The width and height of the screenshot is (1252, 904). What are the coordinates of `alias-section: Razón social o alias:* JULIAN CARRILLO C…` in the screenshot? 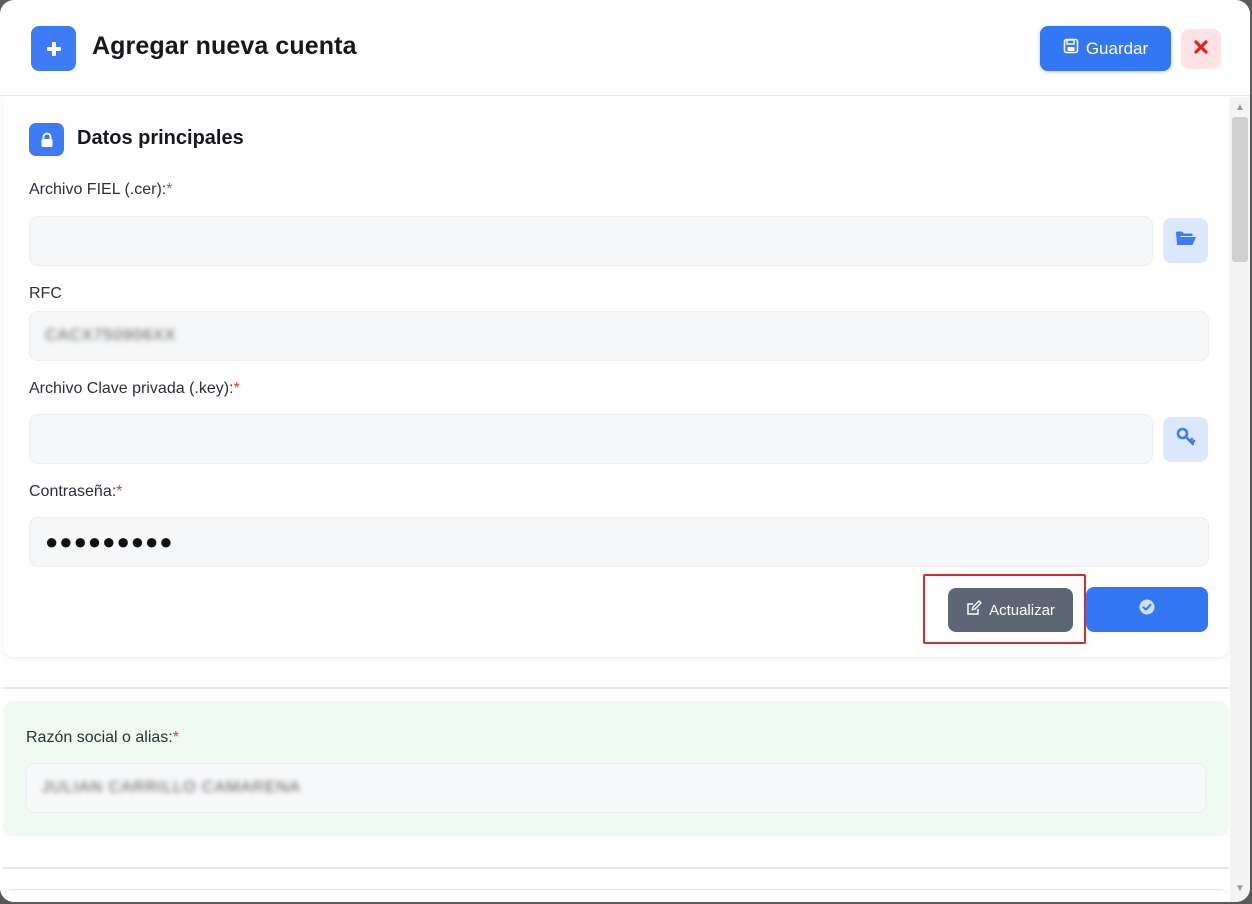 It's located at (616, 768).